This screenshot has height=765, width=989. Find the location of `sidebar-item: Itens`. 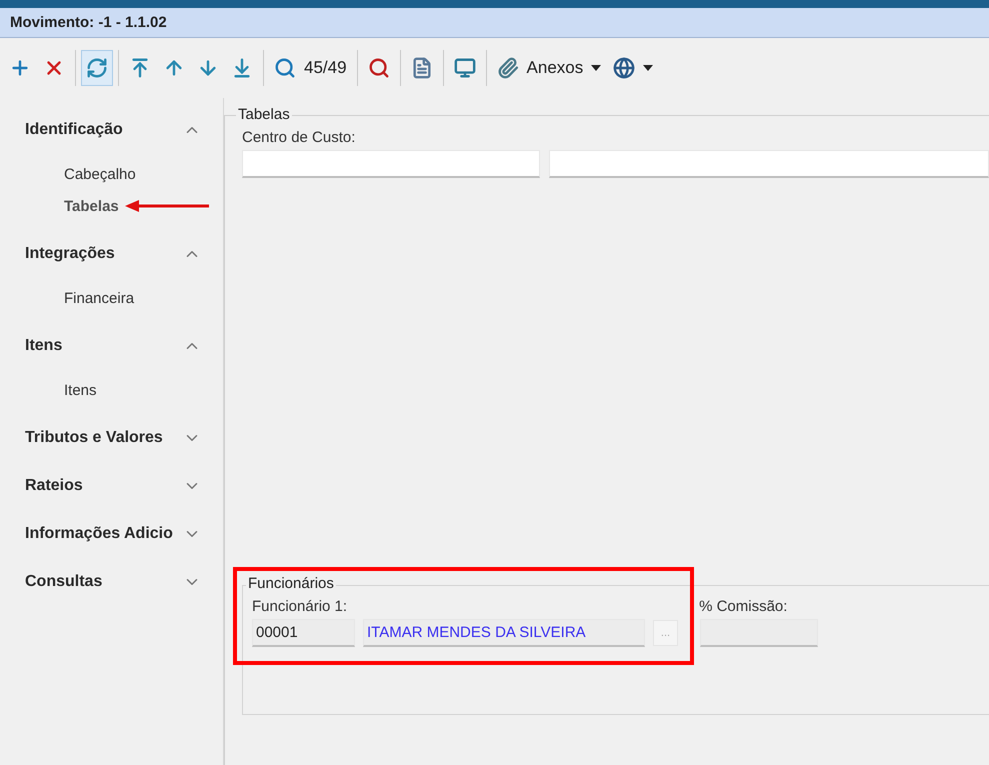

sidebar-item: Itens is located at coordinates (80, 390).